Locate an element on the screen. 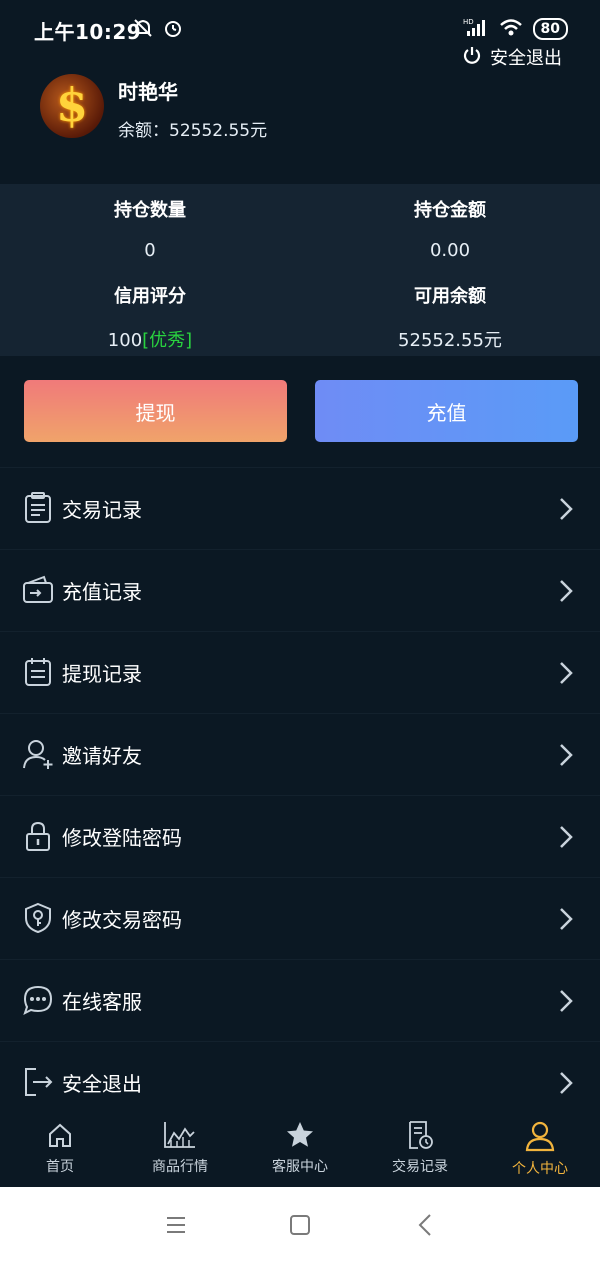 The height and width of the screenshot is (1267, 600). stat-value: 0.00 is located at coordinates (450, 250).